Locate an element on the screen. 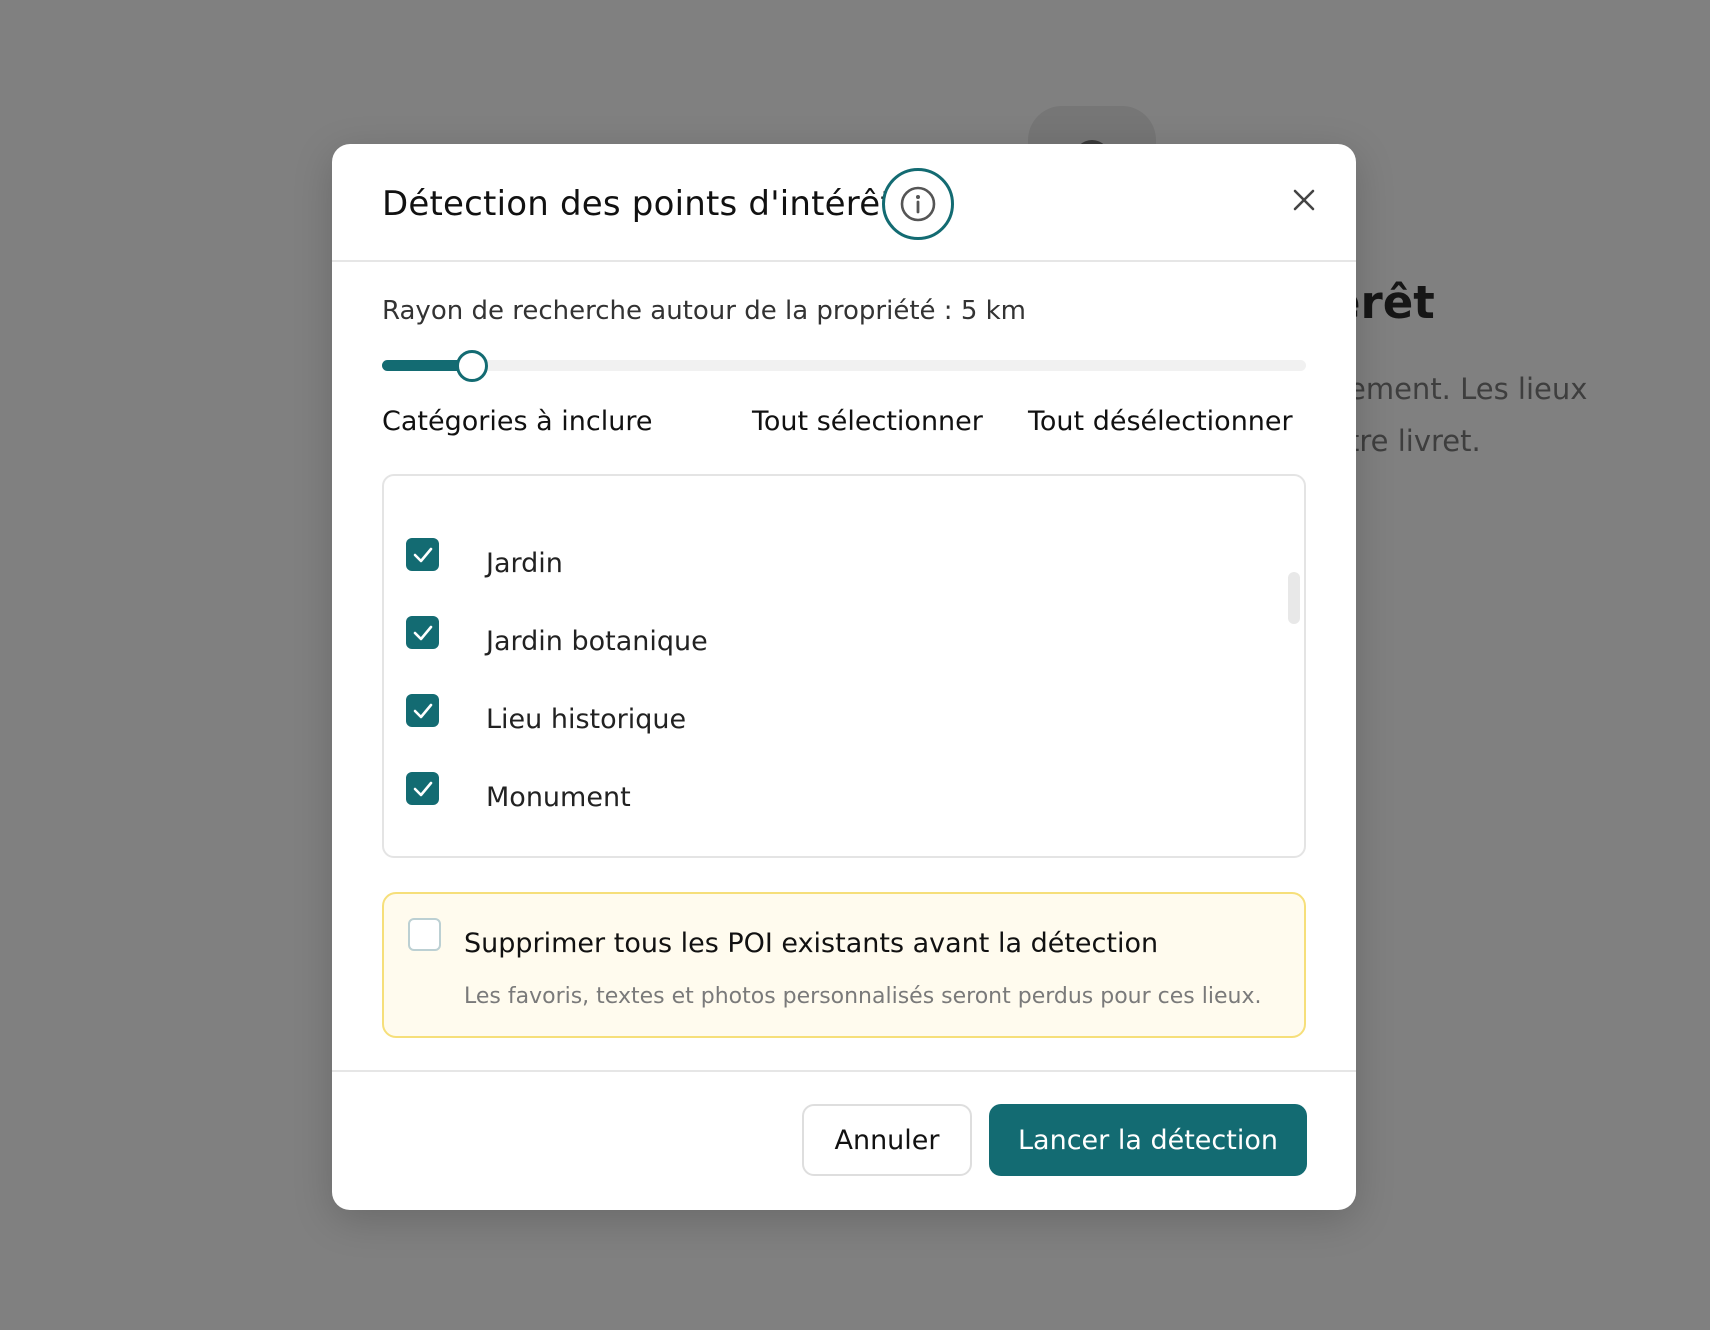  list-item: Jardin is located at coordinates (706, 562).